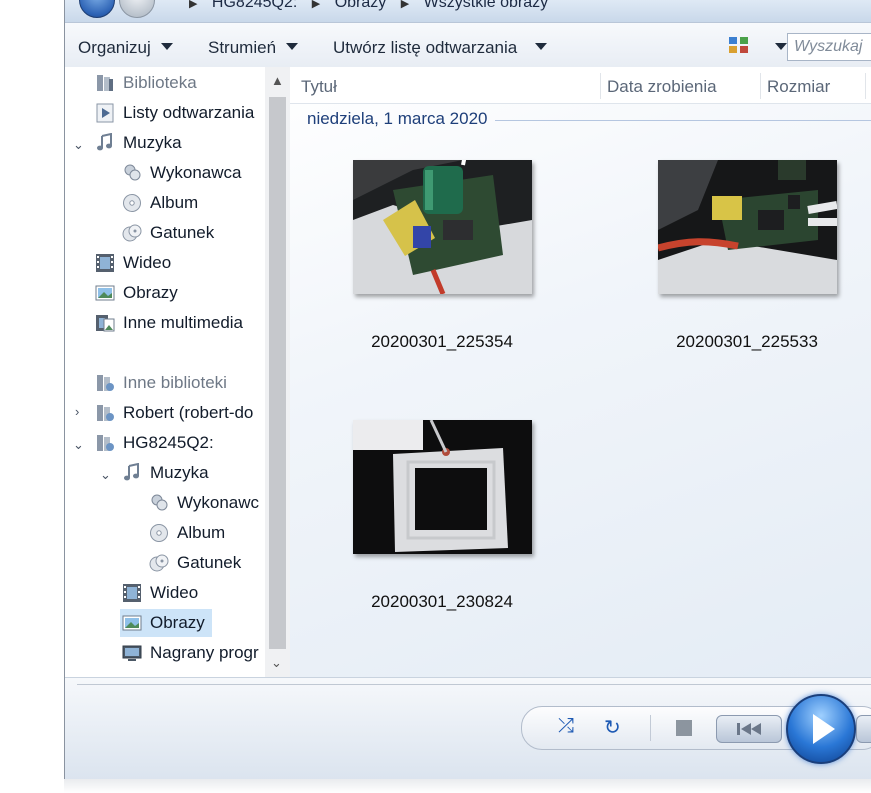 This screenshot has height=793, width=871. Describe the element at coordinates (105, 383) in the screenshot. I see `other-libraries-icon` at that location.